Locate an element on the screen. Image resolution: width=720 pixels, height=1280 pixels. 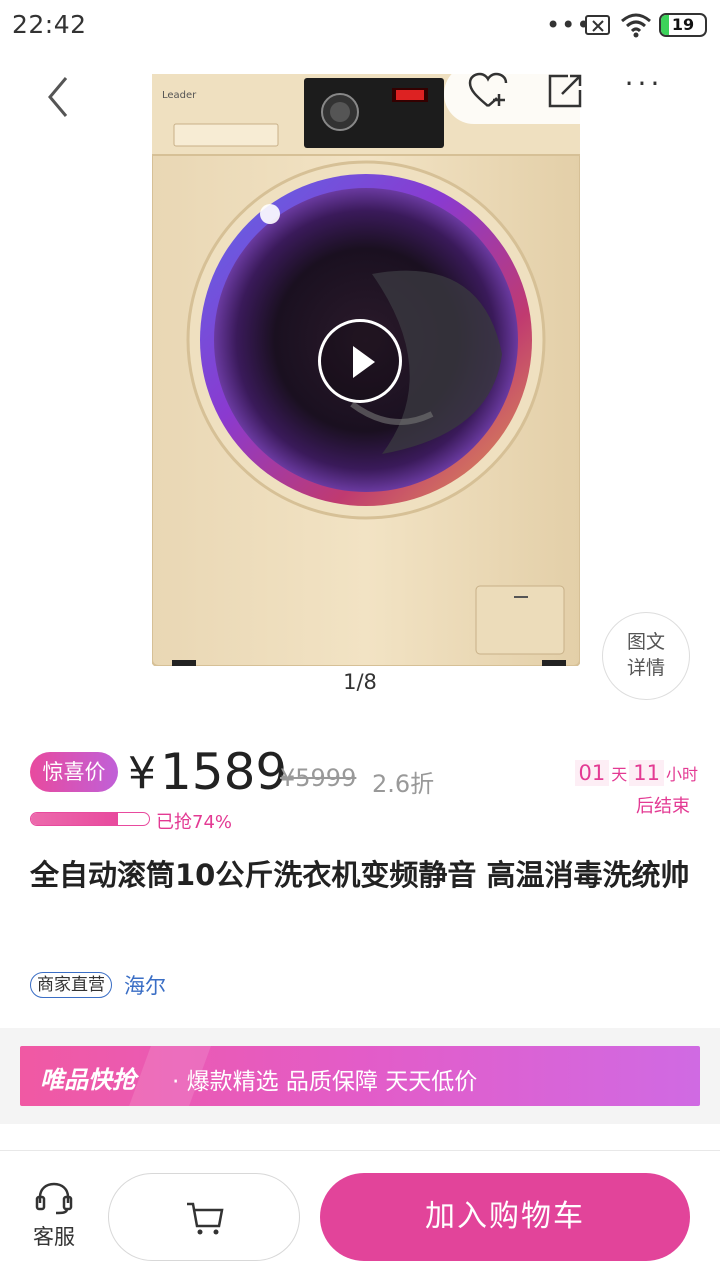
countdown-day-unit: 天 is located at coordinates (619, 774).